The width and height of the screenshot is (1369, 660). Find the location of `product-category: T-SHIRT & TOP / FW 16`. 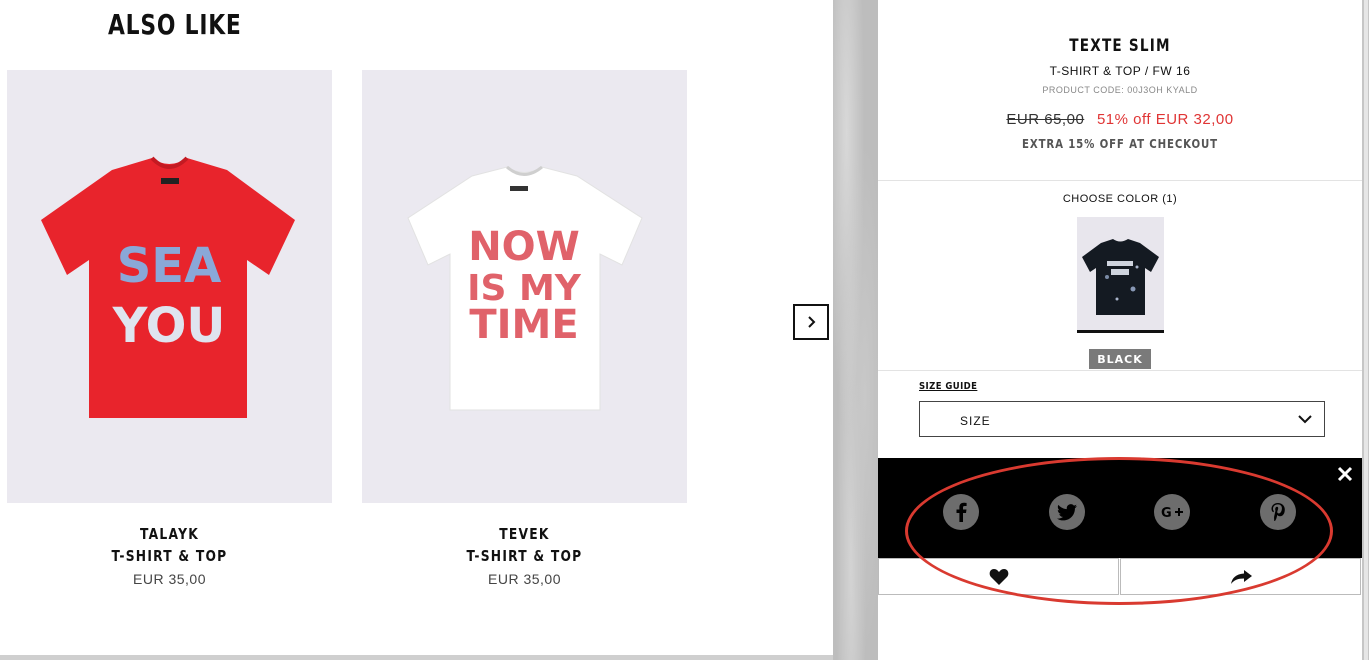

product-category: T-SHIRT & TOP / FW 16 is located at coordinates (1120, 71).